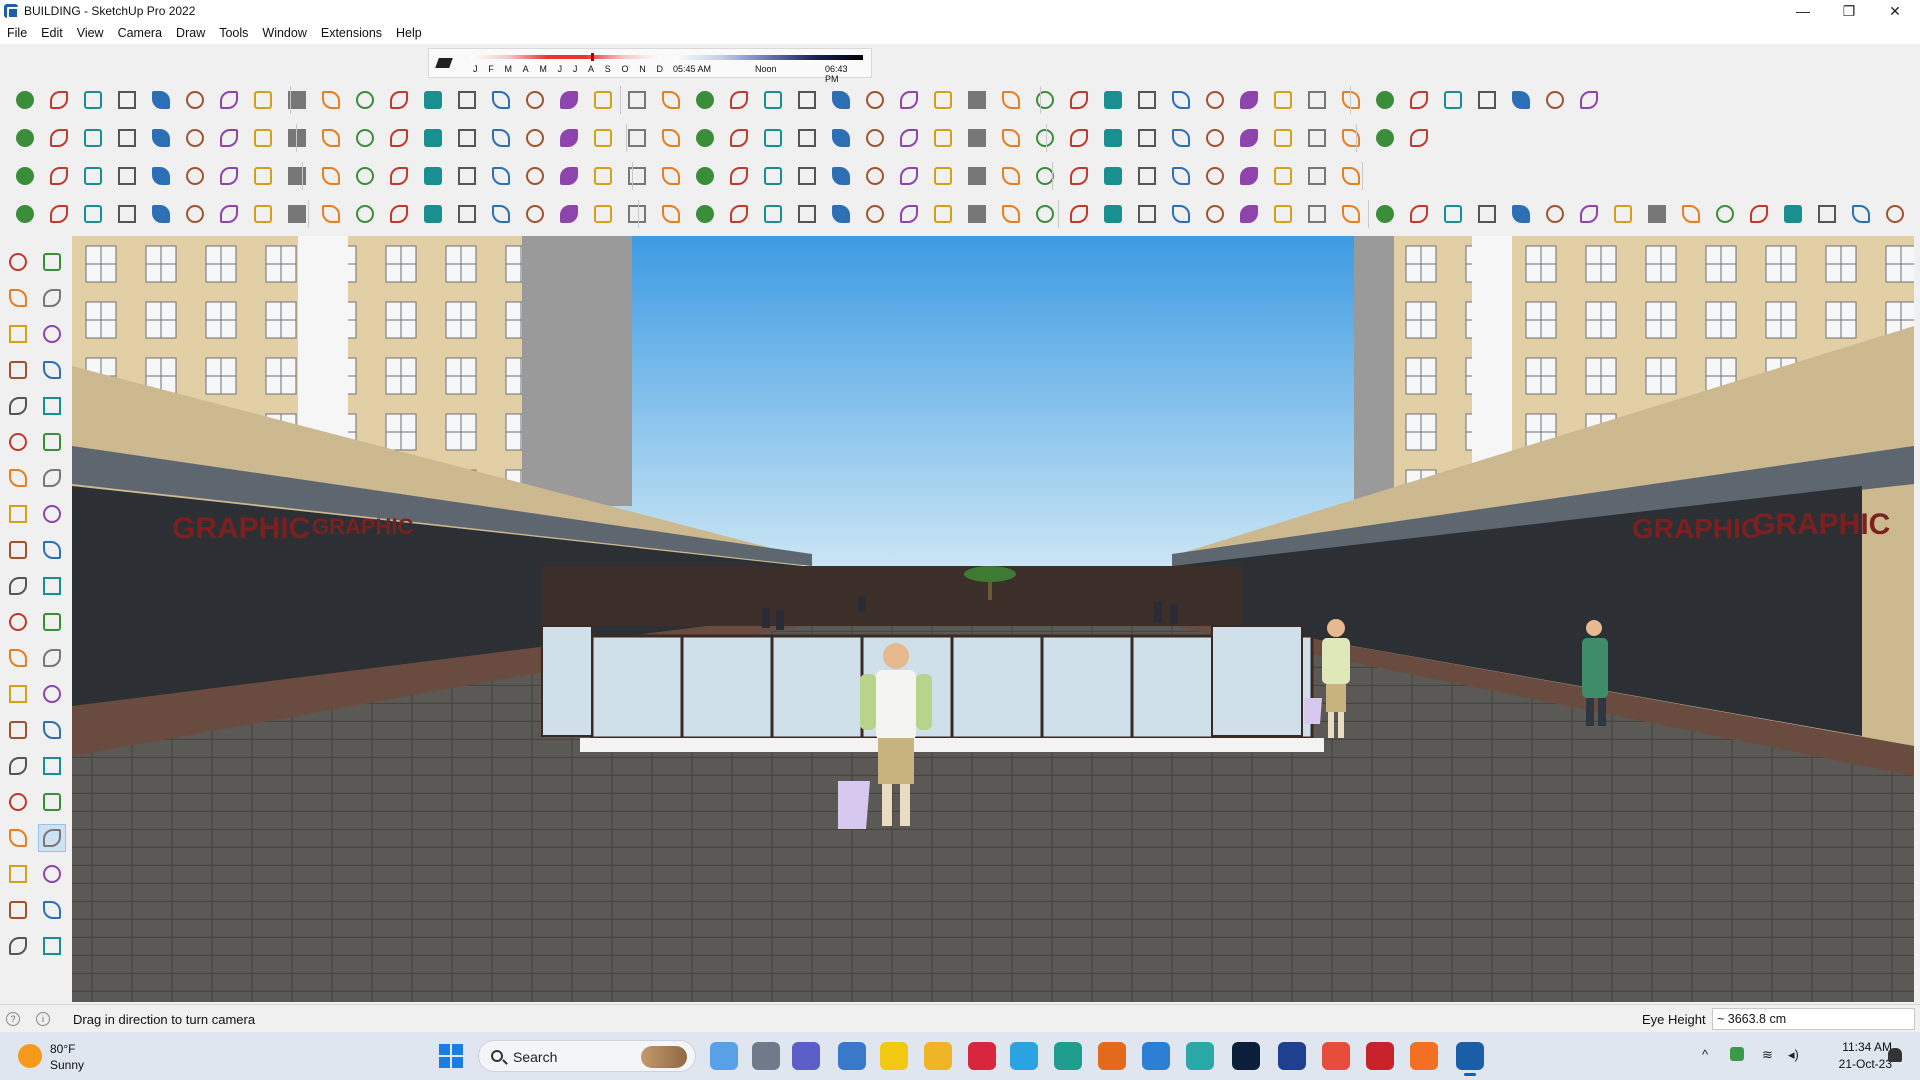  I want to click on polygon-icon, so click(52, 442).